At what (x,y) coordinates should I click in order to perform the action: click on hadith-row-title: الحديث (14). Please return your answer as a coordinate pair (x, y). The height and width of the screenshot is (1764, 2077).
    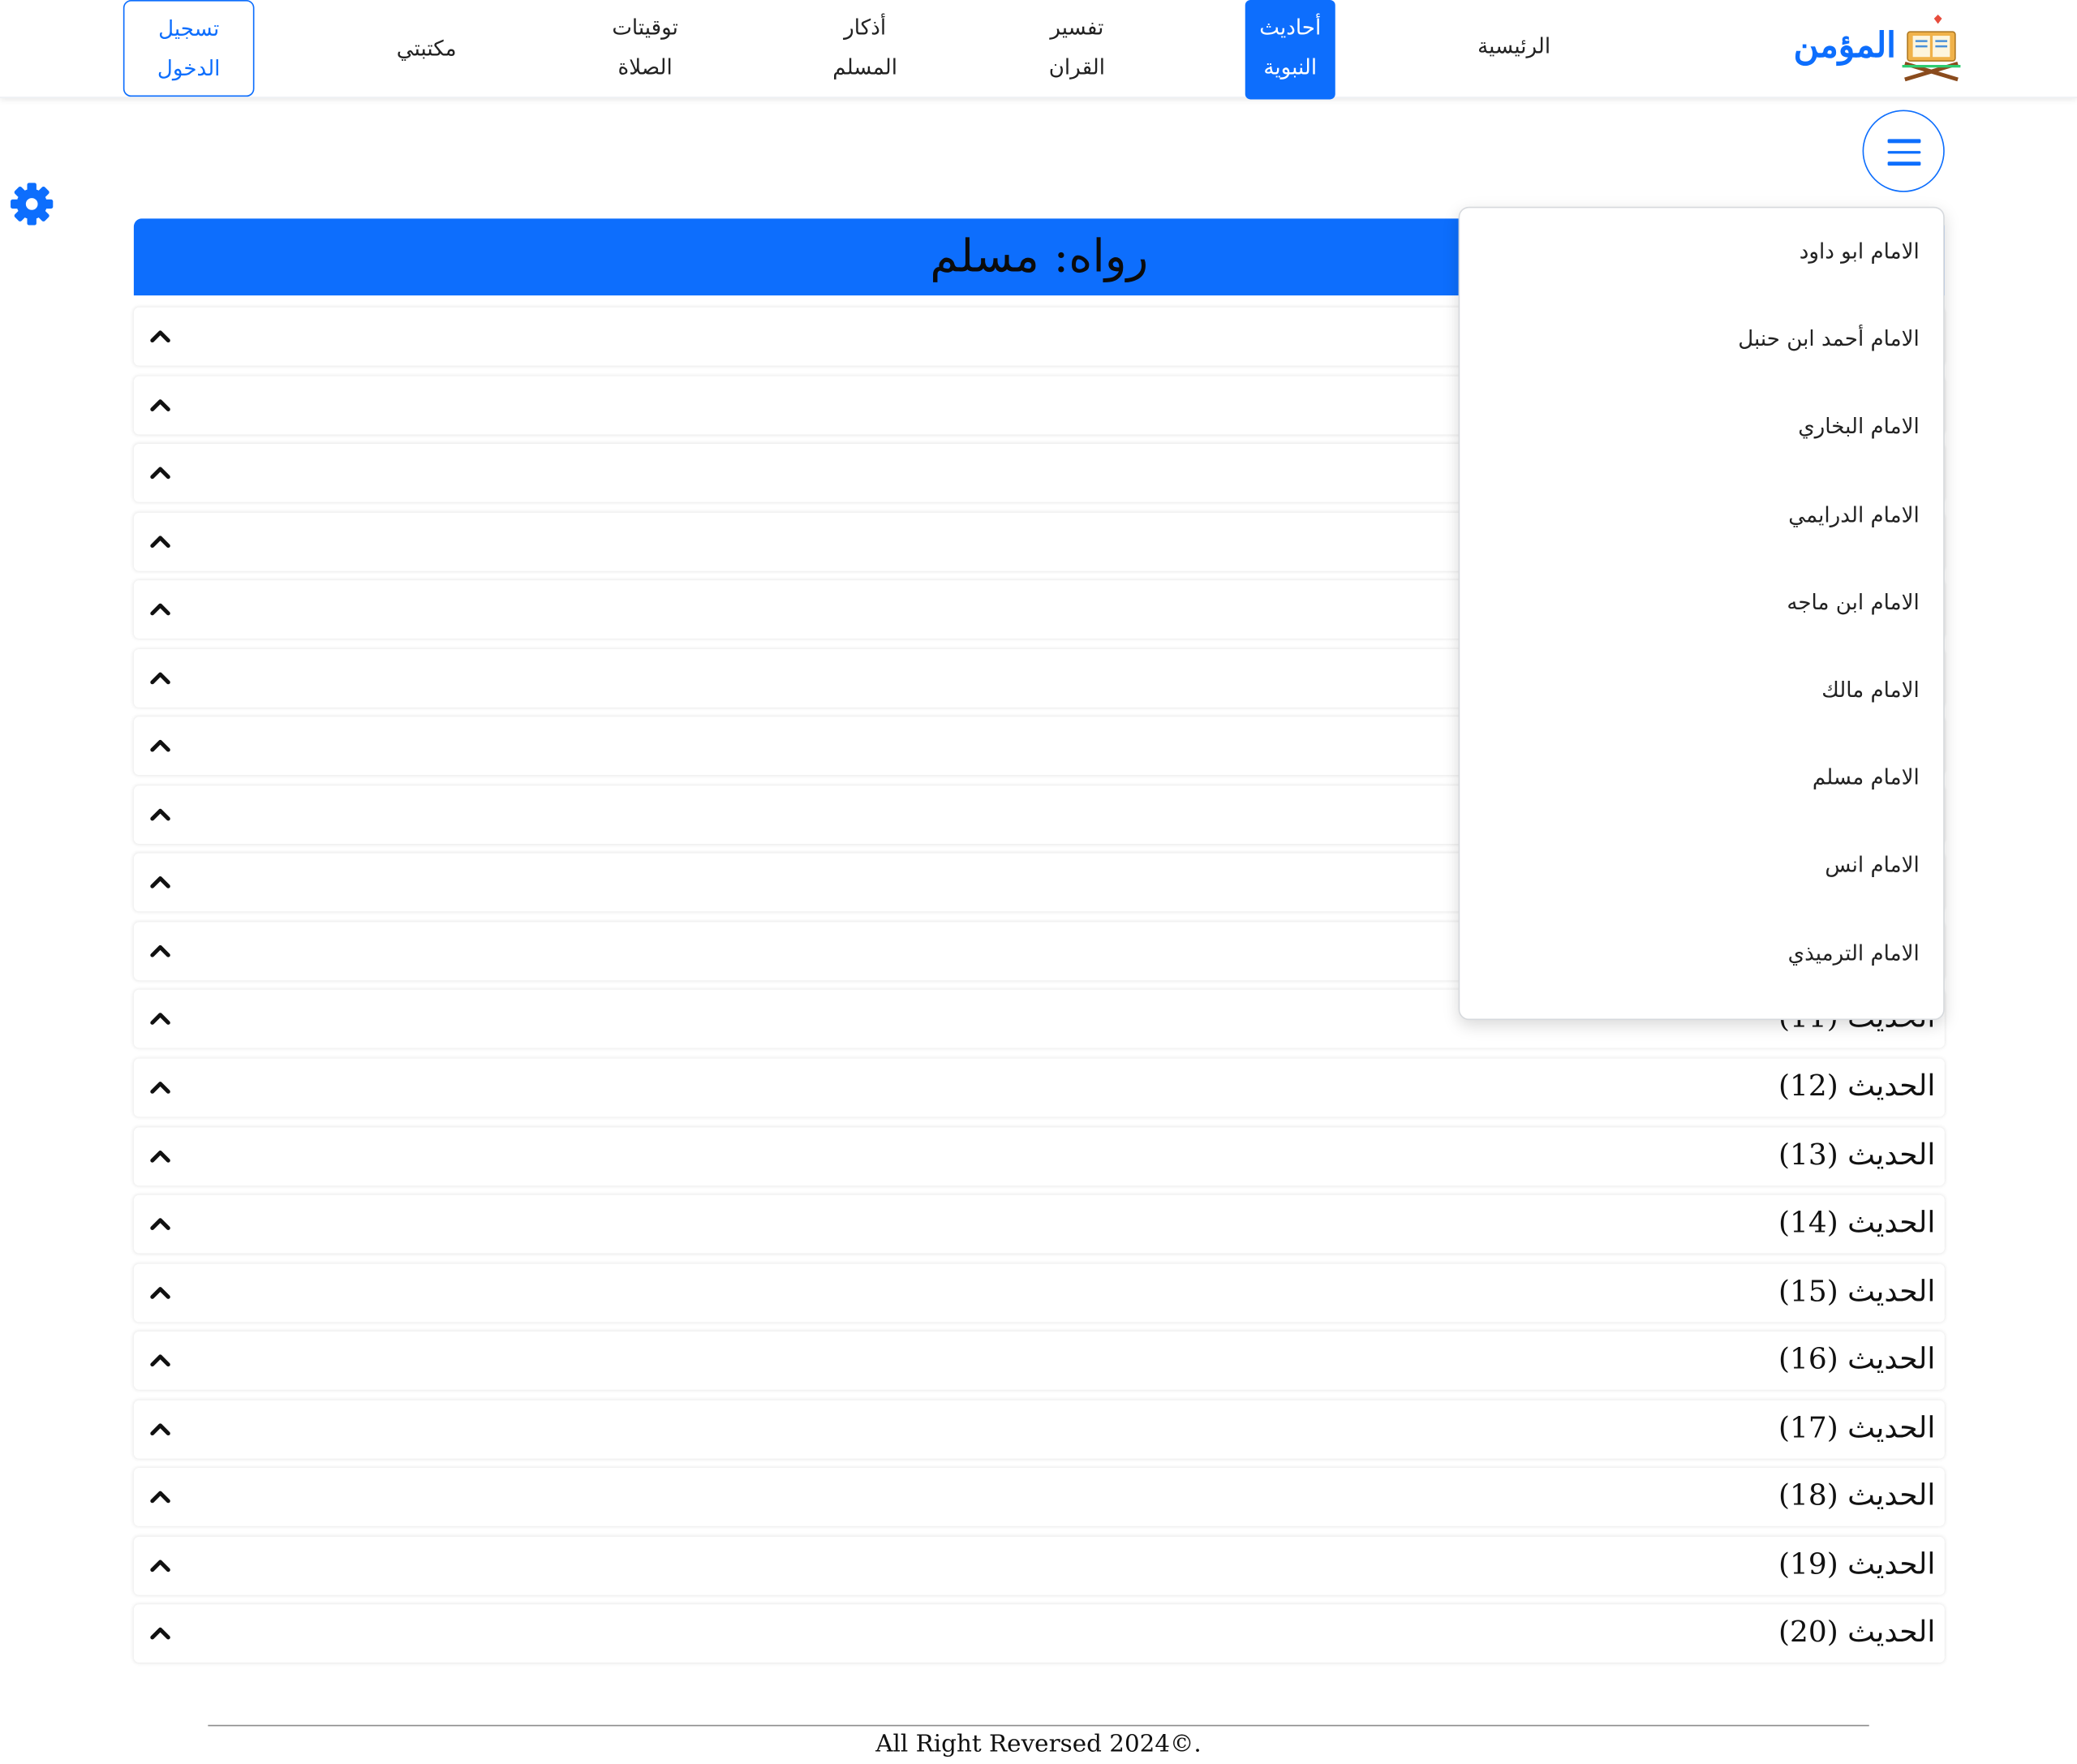
    Looking at the image, I should click on (1857, 1224).